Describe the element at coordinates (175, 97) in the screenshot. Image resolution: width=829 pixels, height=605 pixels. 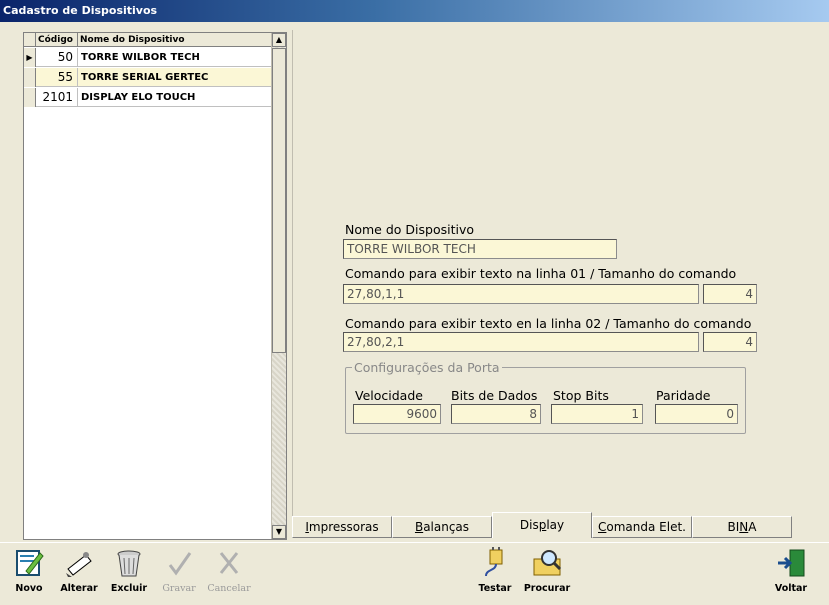
I see `row-name: DISPLAY ELO TOUCH` at that location.